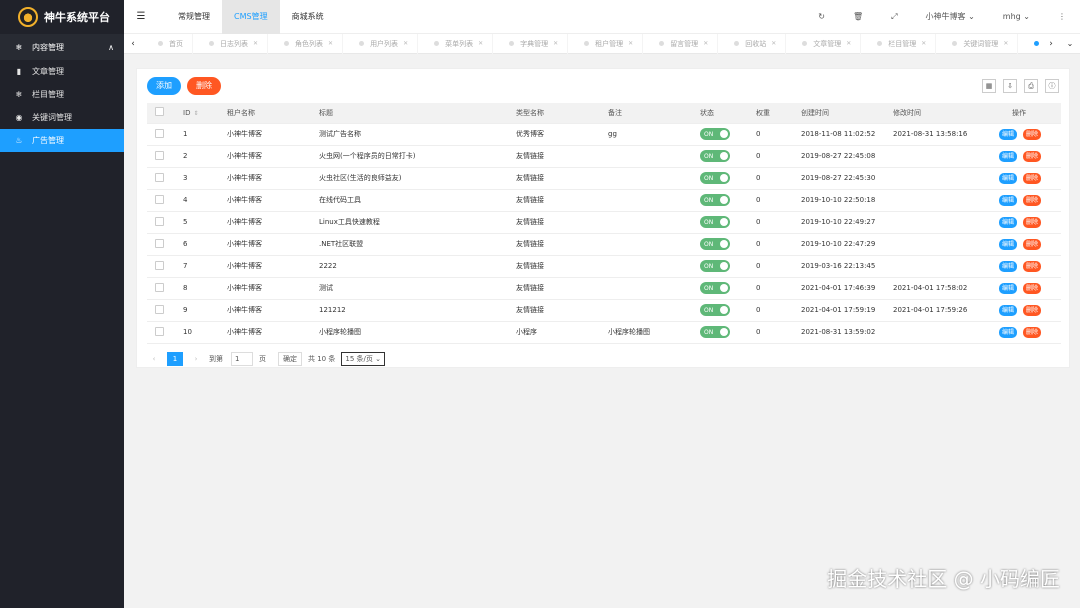  I want to click on tabs-scroll-right-icon: ›, so click(1051, 44).